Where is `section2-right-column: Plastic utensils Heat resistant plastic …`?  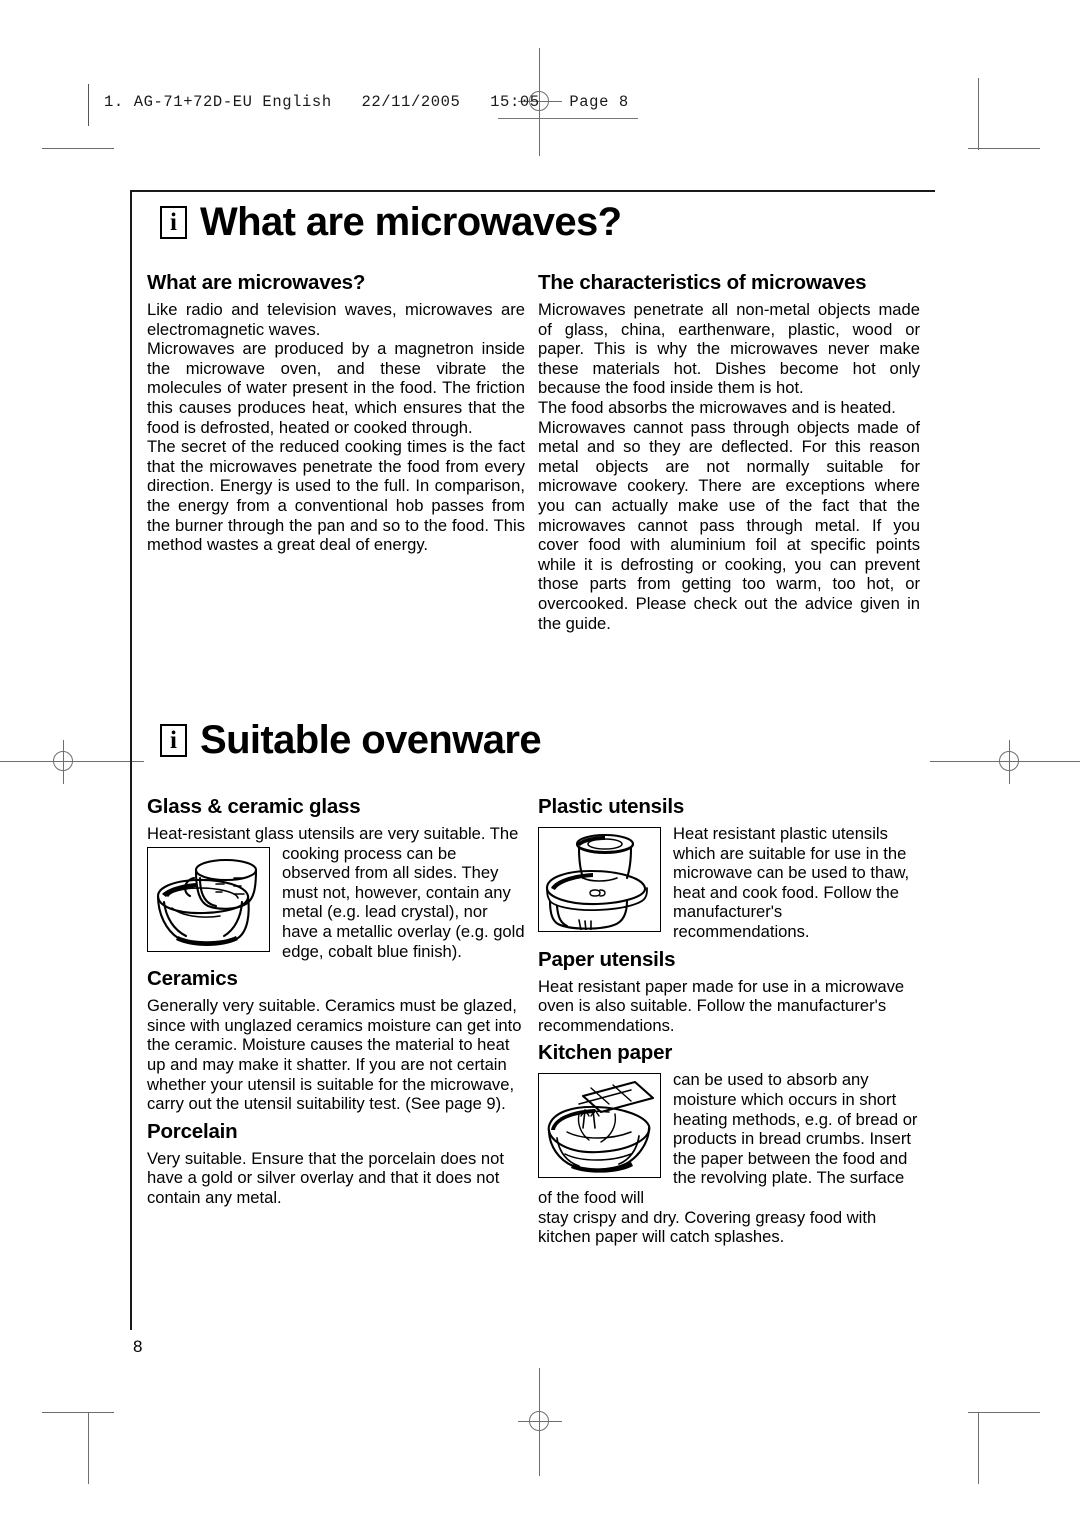
section2-right-column: Plastic utensils Heat resistant plastic … is located at coordinates (729, 1021).